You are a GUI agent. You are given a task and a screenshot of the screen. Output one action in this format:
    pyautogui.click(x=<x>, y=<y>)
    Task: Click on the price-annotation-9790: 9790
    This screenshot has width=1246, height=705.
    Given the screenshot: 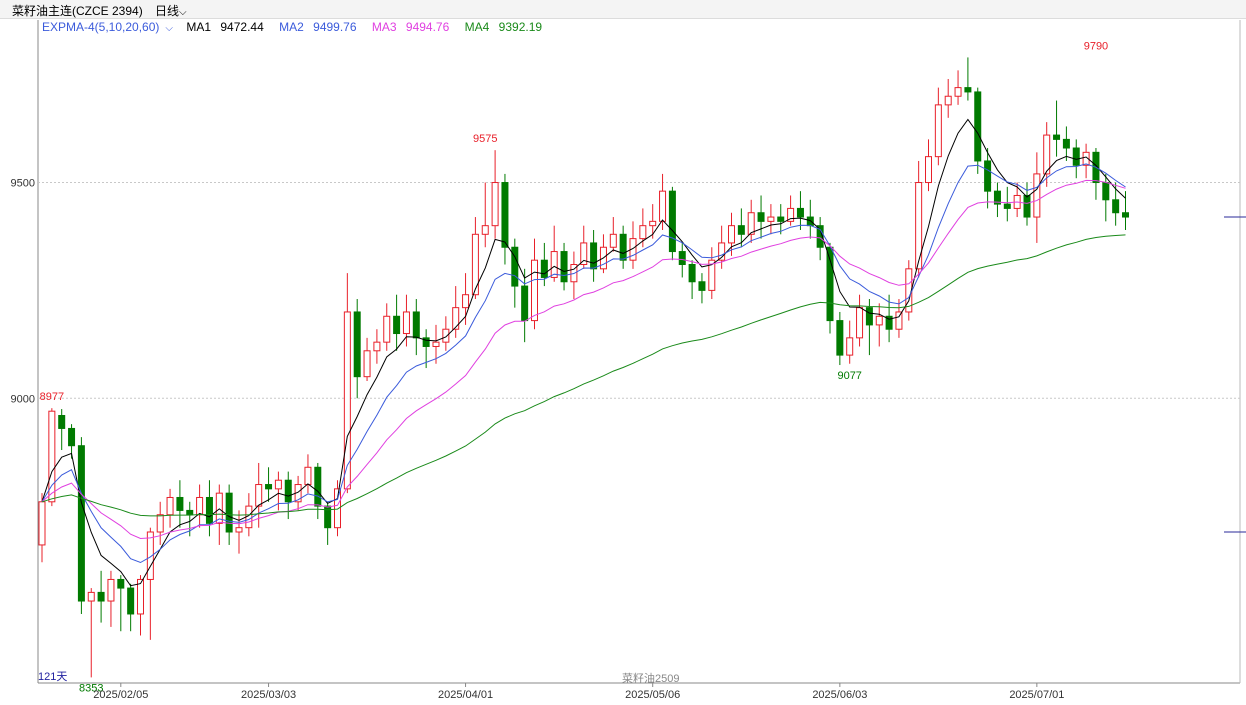 What is the action you would take?
    pyautogui.click(x=1096, y=46)
    